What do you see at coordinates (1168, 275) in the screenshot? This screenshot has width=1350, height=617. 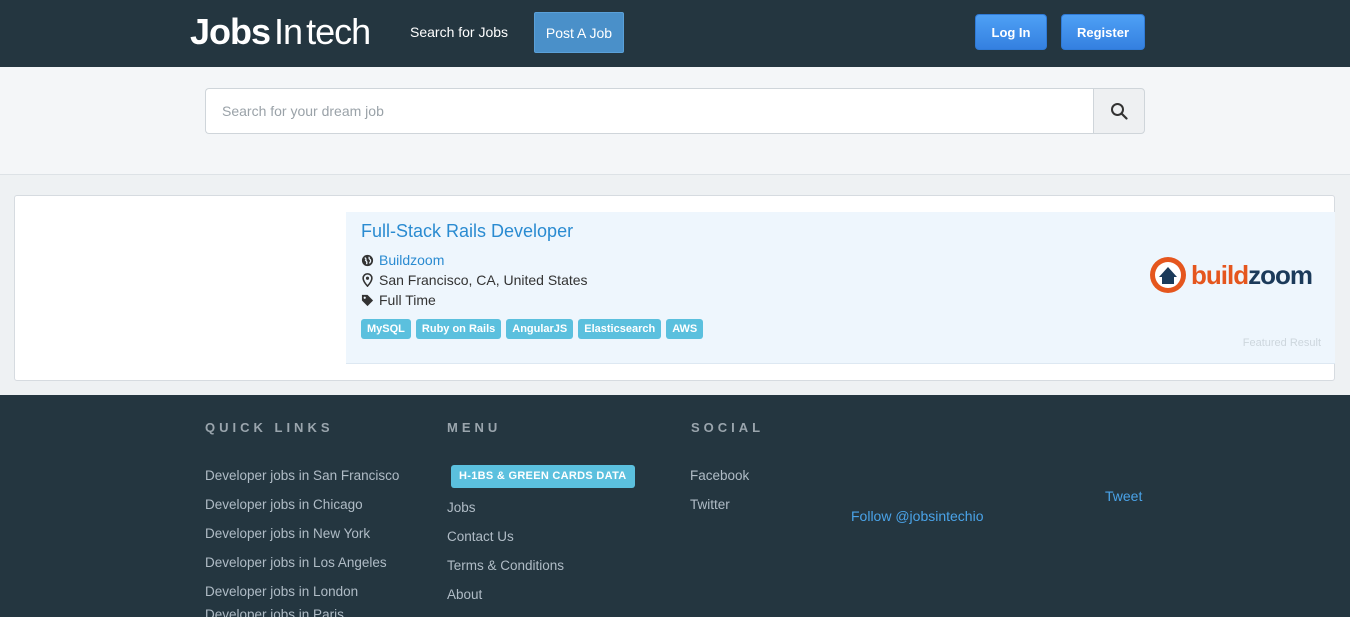 I see `buildzoom-house-icon` at bounding box center [1168, 275].